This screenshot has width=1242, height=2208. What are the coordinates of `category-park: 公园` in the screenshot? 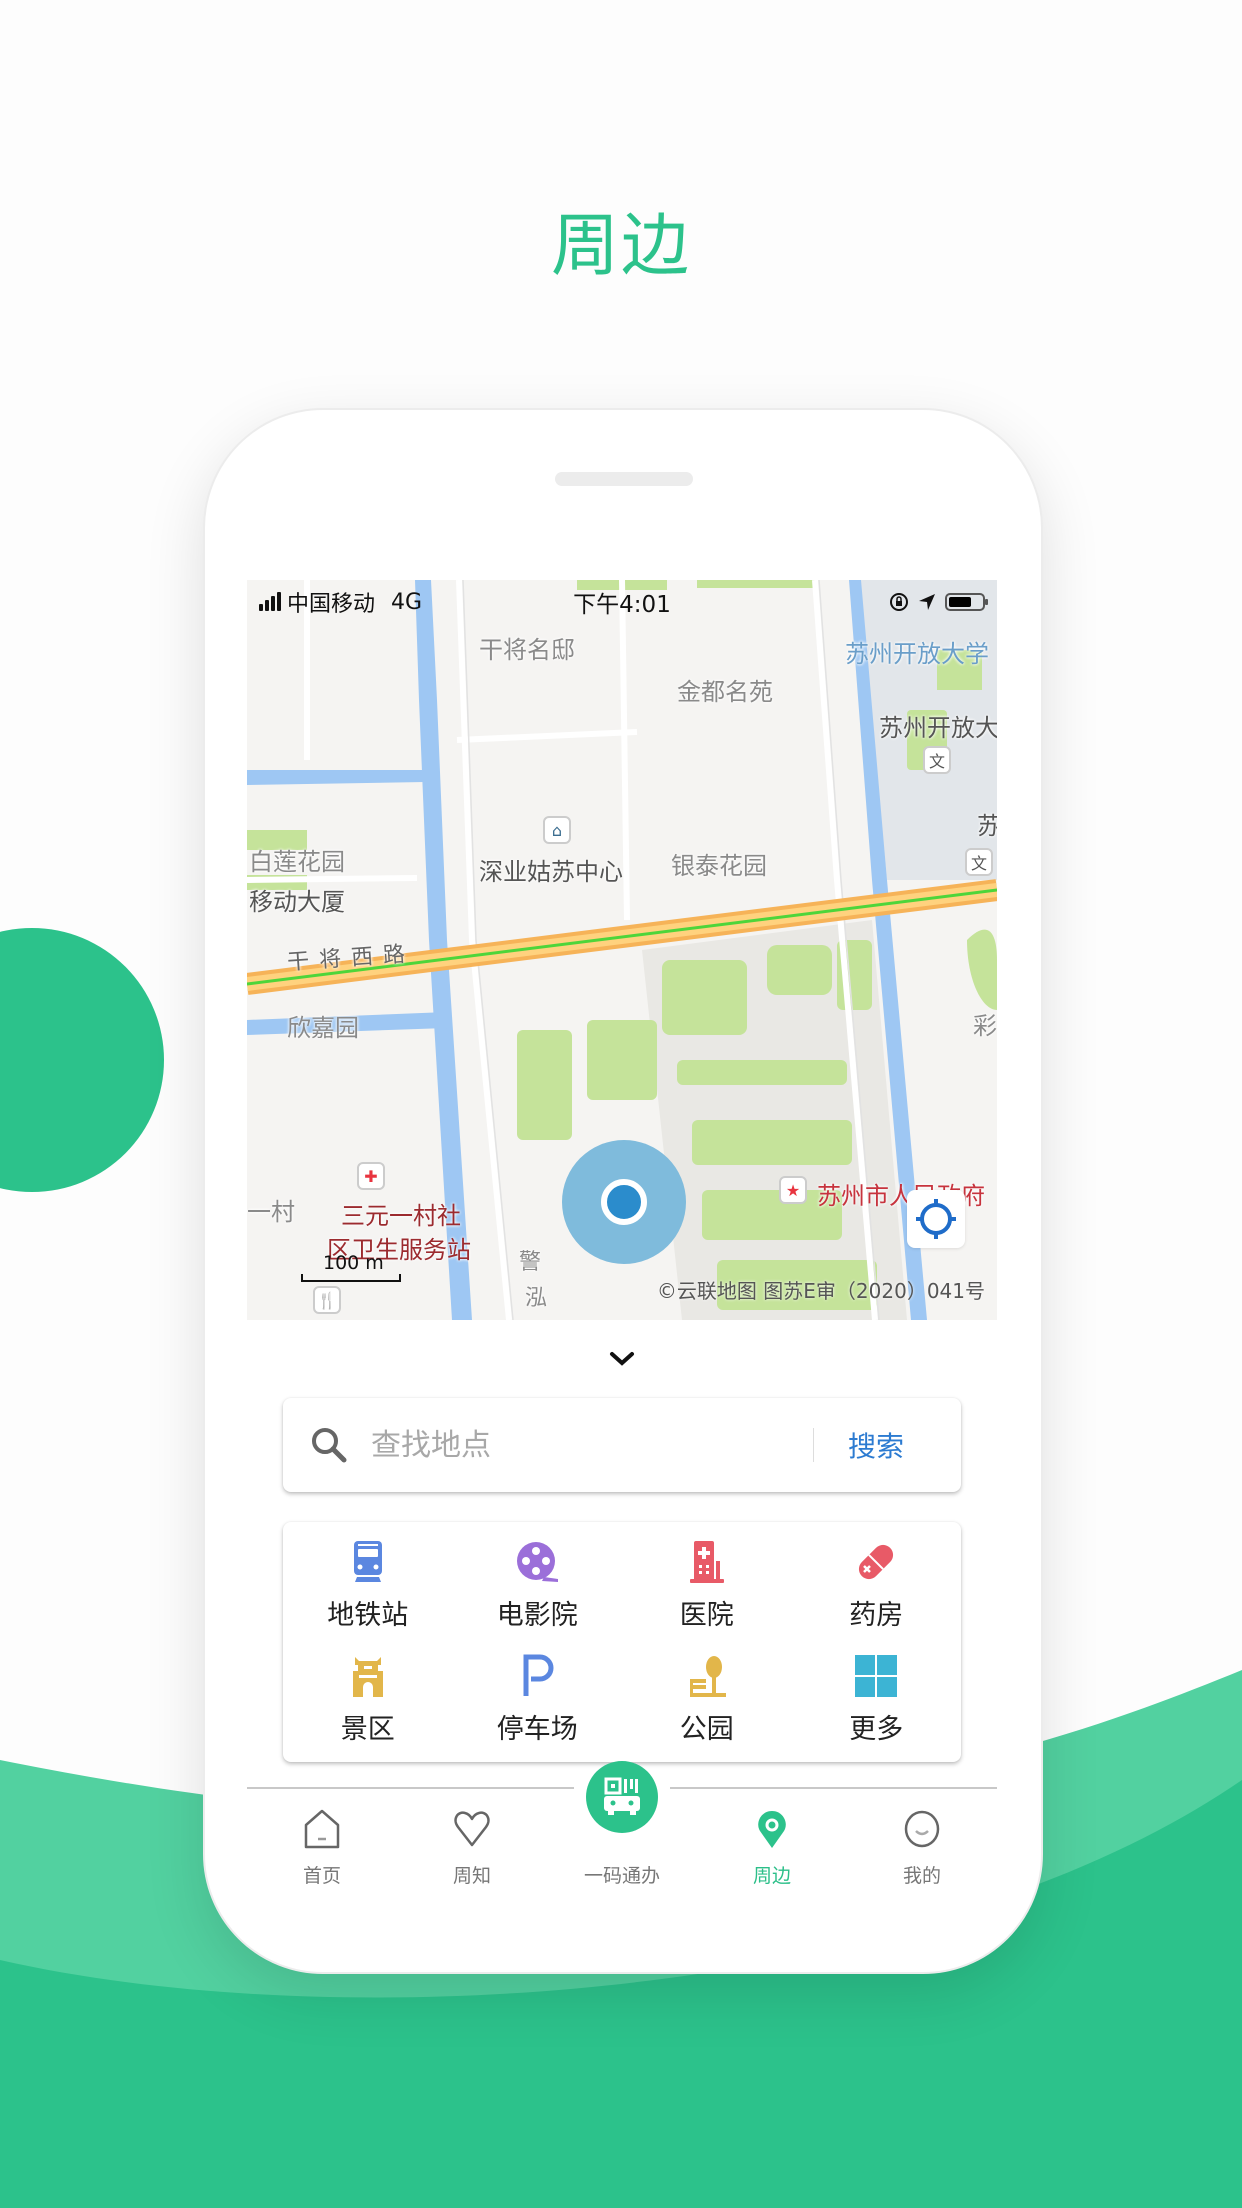 It's located at (707, 1699).